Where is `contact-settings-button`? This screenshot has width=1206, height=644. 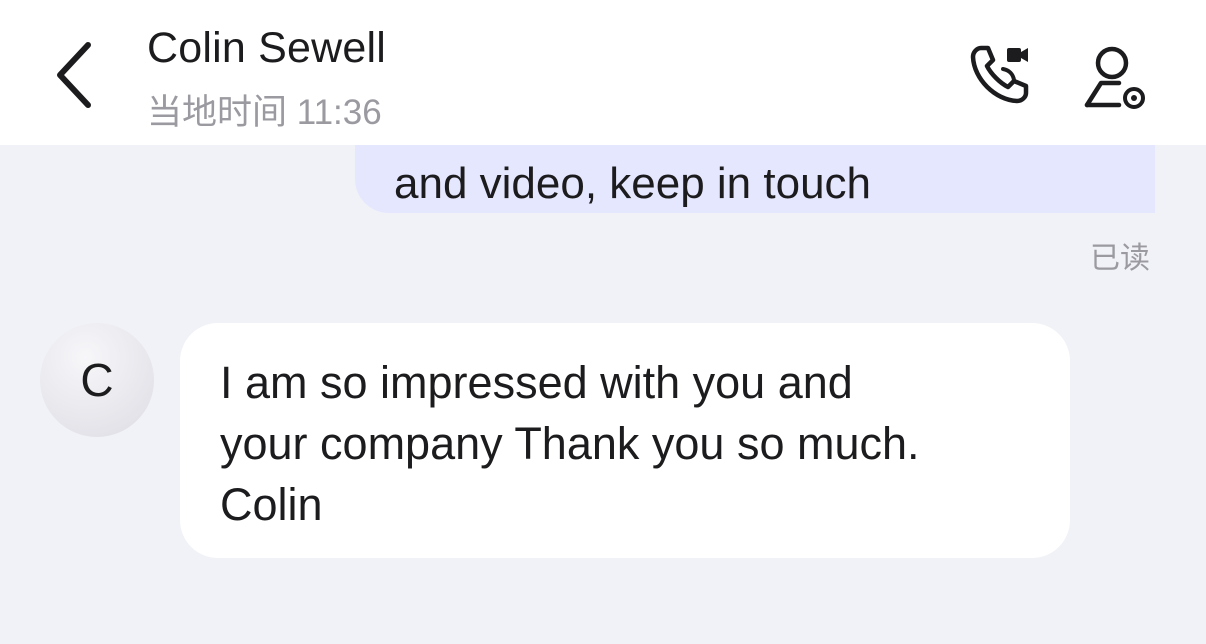 contact-settings-button is located at coordinates (1115, 75).